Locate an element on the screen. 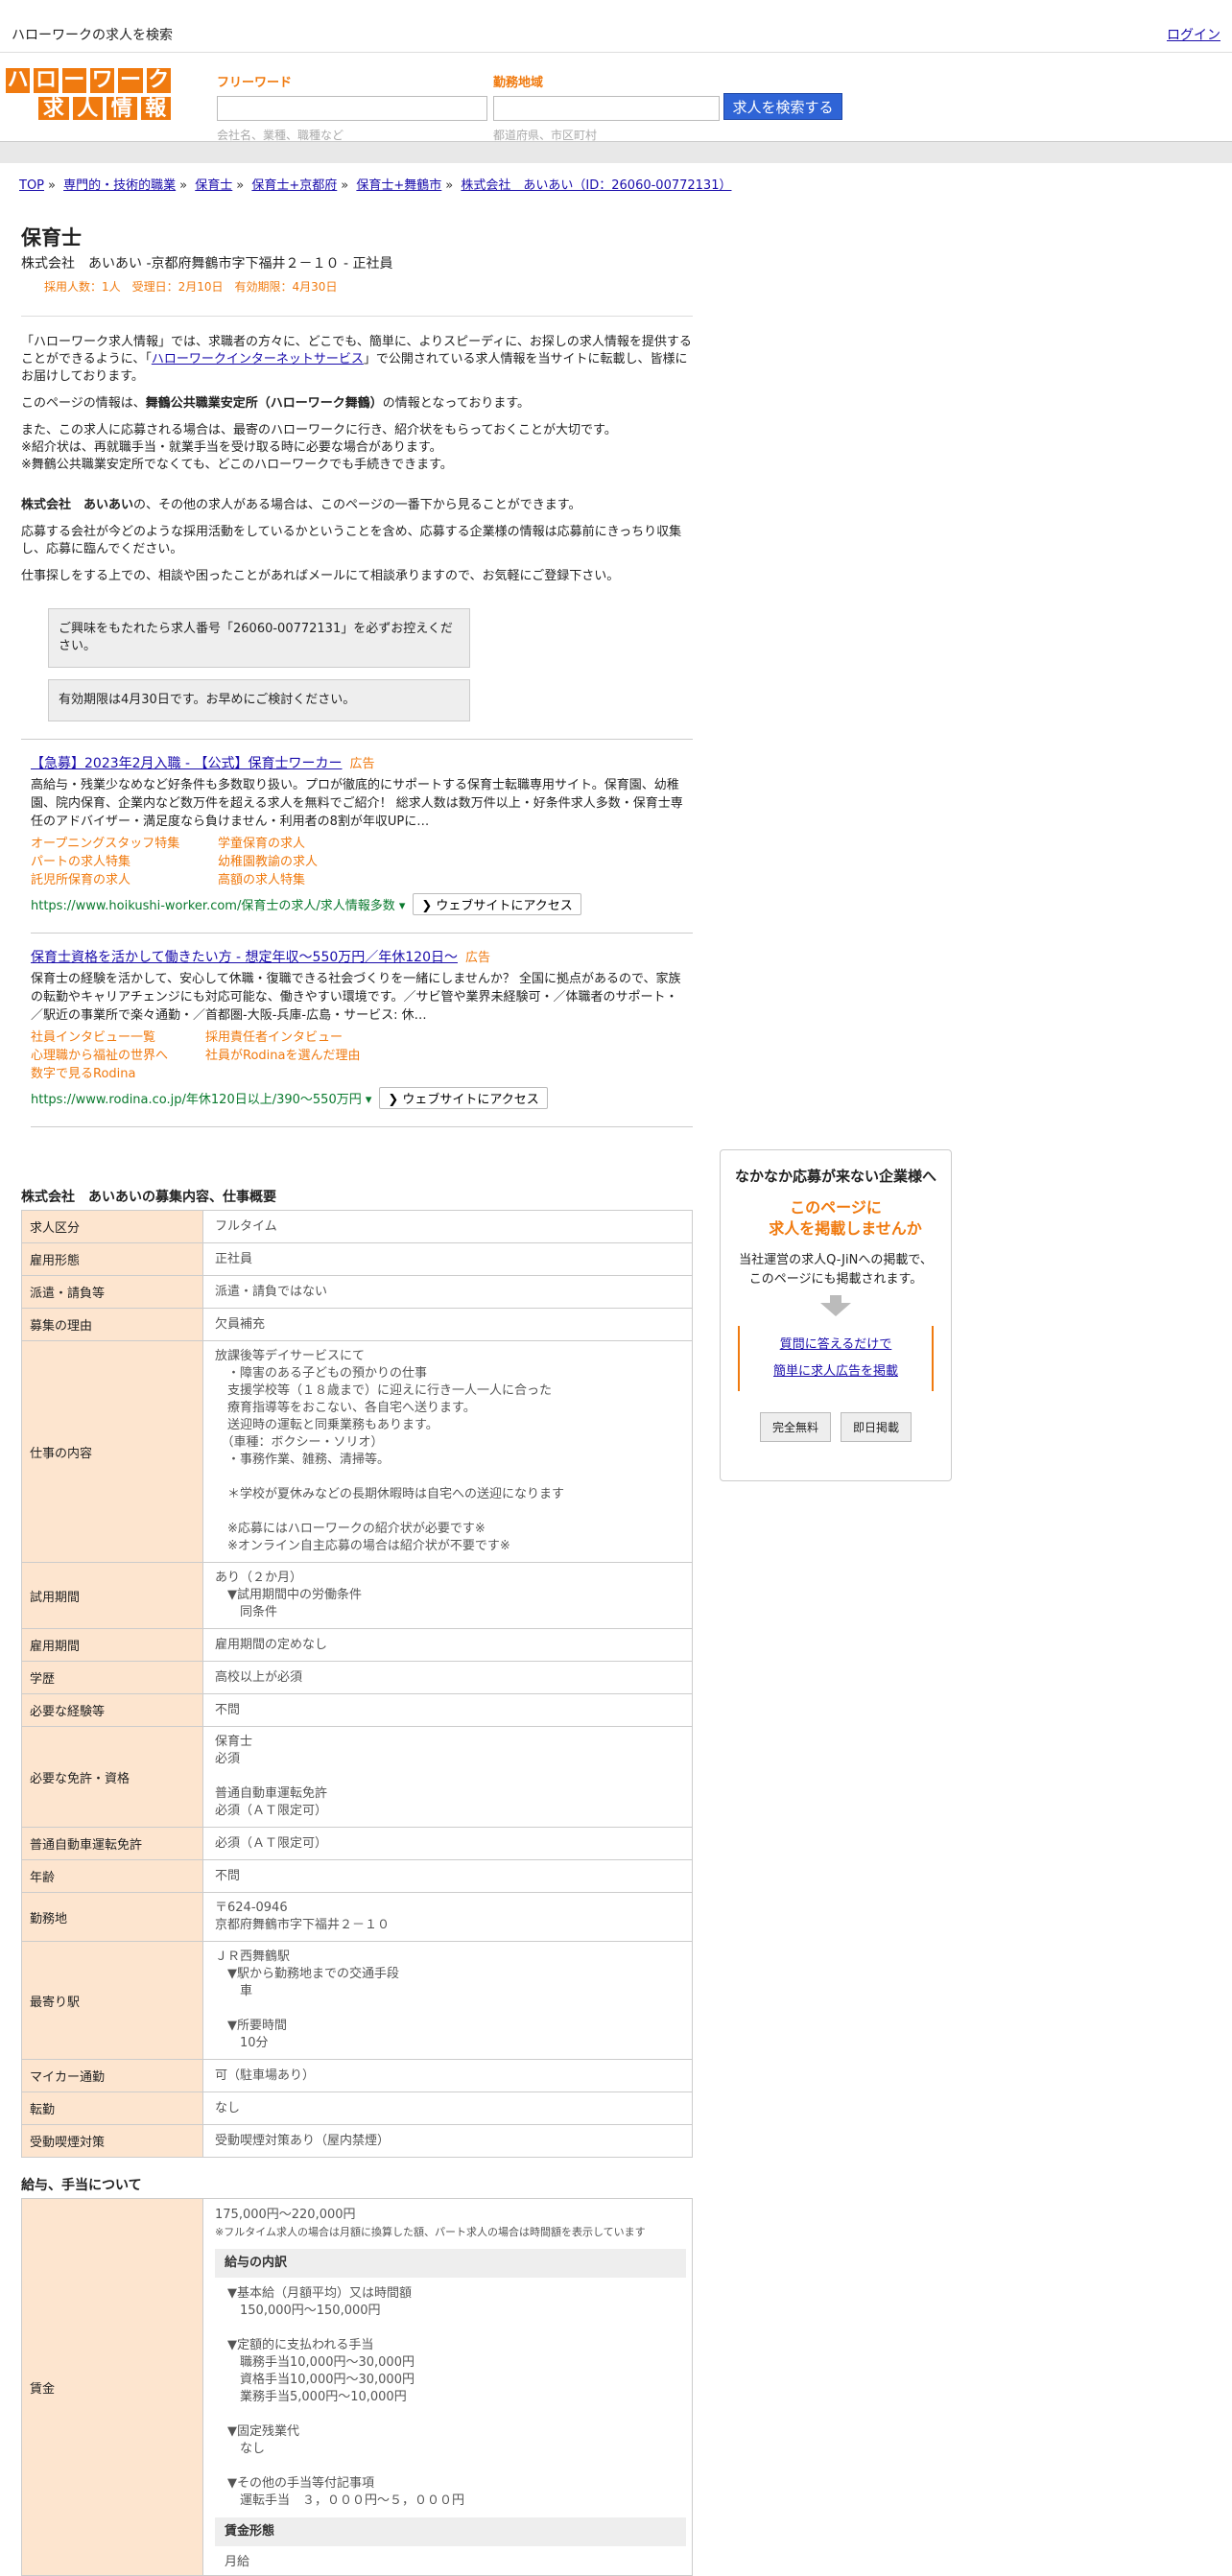 Image resolution: width=1232 pixels, height=2576 pixels. table-row: 勤務地 〒624-0946 京都府舞鶴市字下福井２－１０ is located at coordinates (357, 1917).